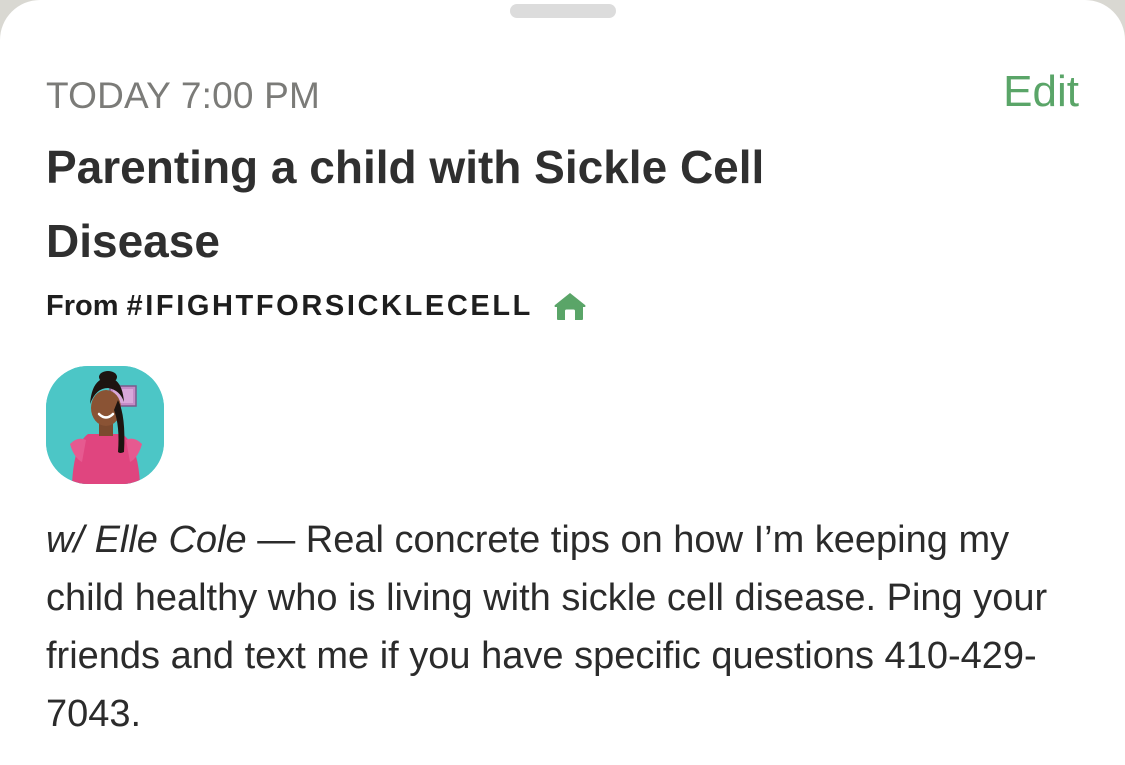  I want to click on club-name-link: #IFIGHTFORSICKLECELL, so click(330, 306).